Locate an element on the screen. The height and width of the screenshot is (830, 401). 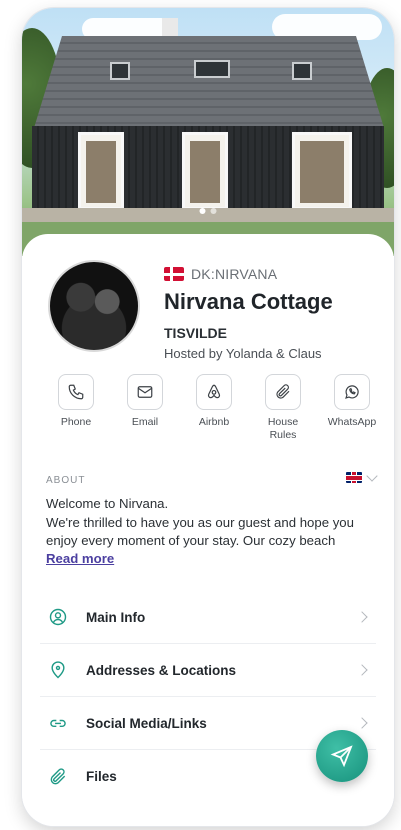
menu-item-label: Files is located at coordinates (101, 776).